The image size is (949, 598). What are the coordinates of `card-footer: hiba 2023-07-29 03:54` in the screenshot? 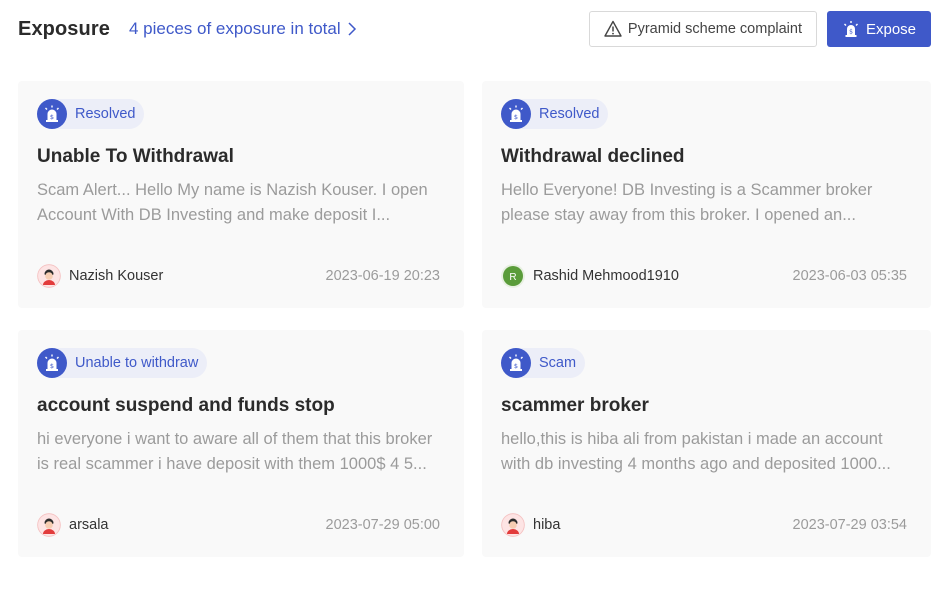 It's located at (704, 525).